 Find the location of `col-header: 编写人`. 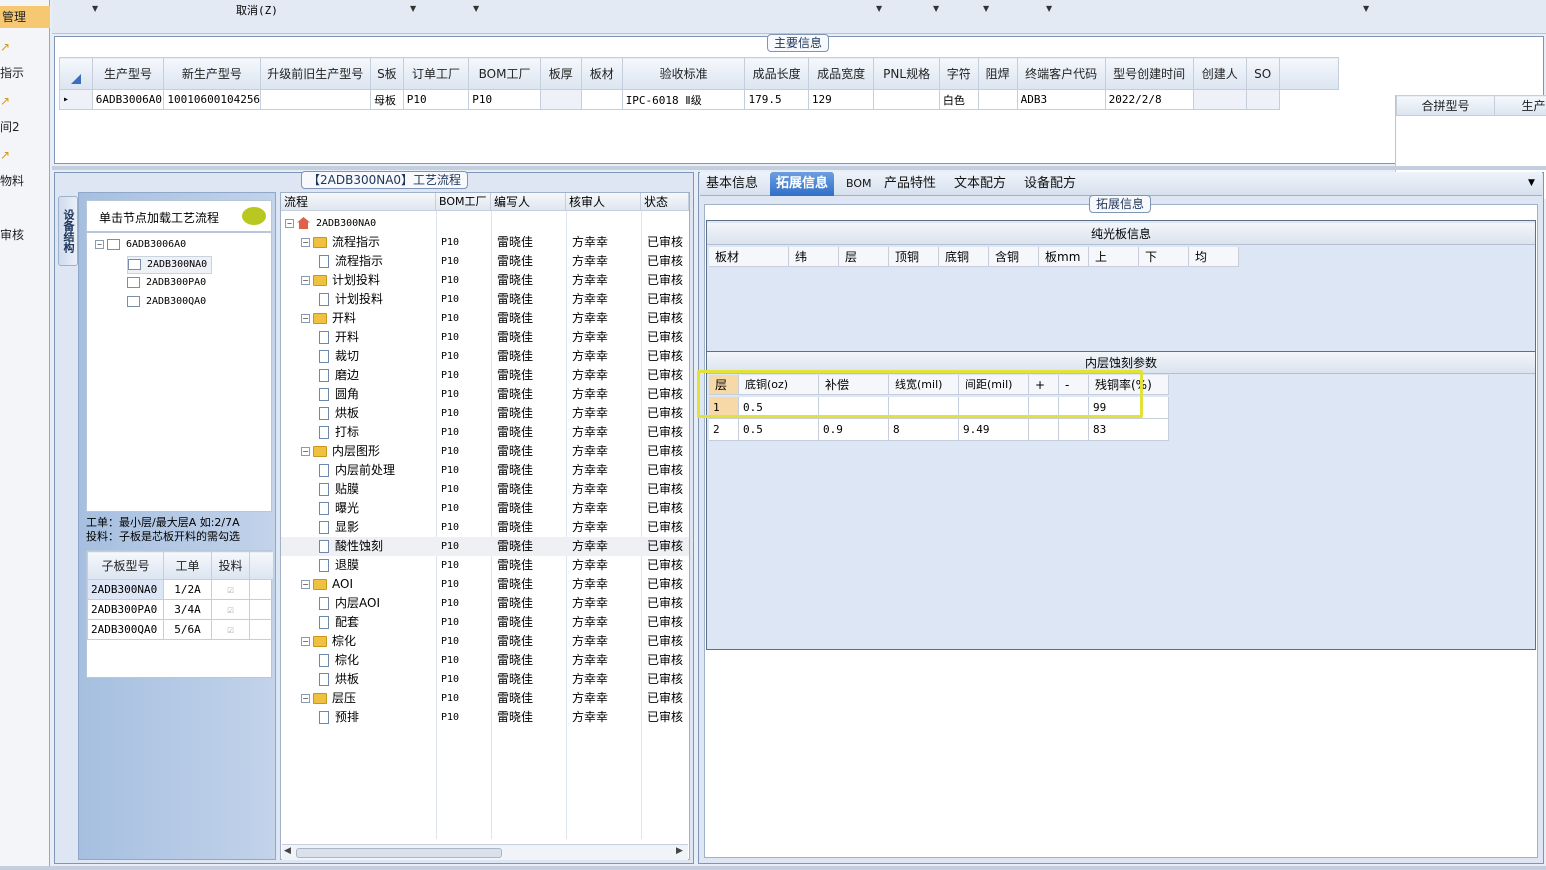

col-header: 编写人 is located at coordinates (528, 202).